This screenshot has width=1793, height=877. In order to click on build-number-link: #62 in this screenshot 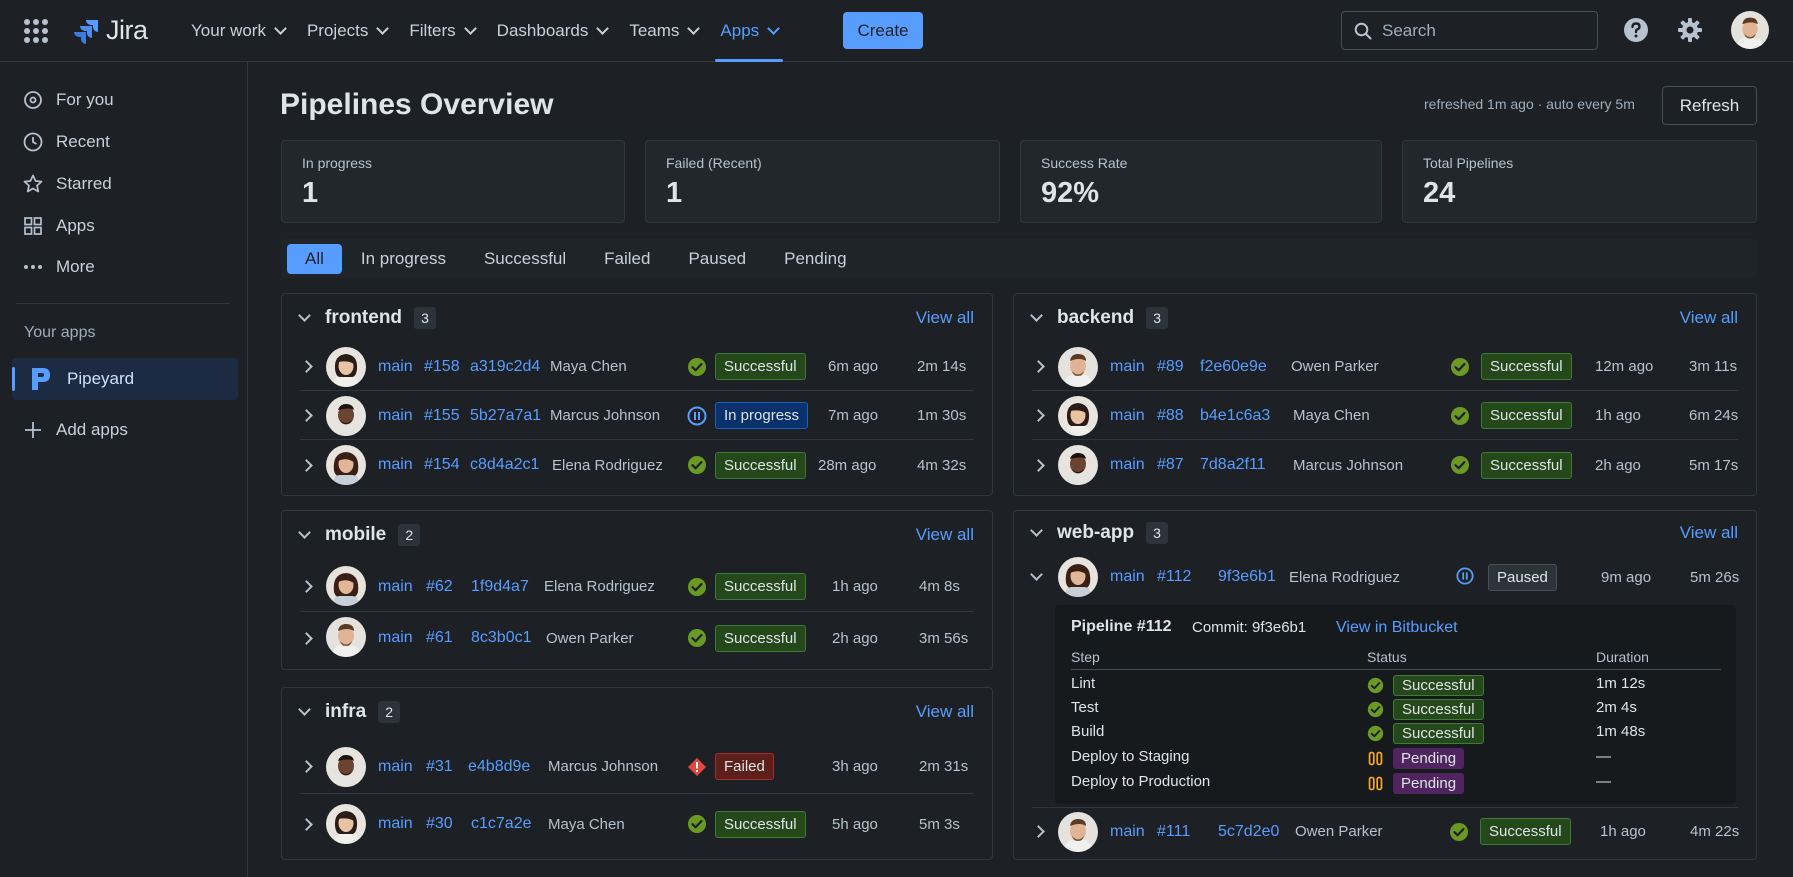, I will do `click(439, 587)`.